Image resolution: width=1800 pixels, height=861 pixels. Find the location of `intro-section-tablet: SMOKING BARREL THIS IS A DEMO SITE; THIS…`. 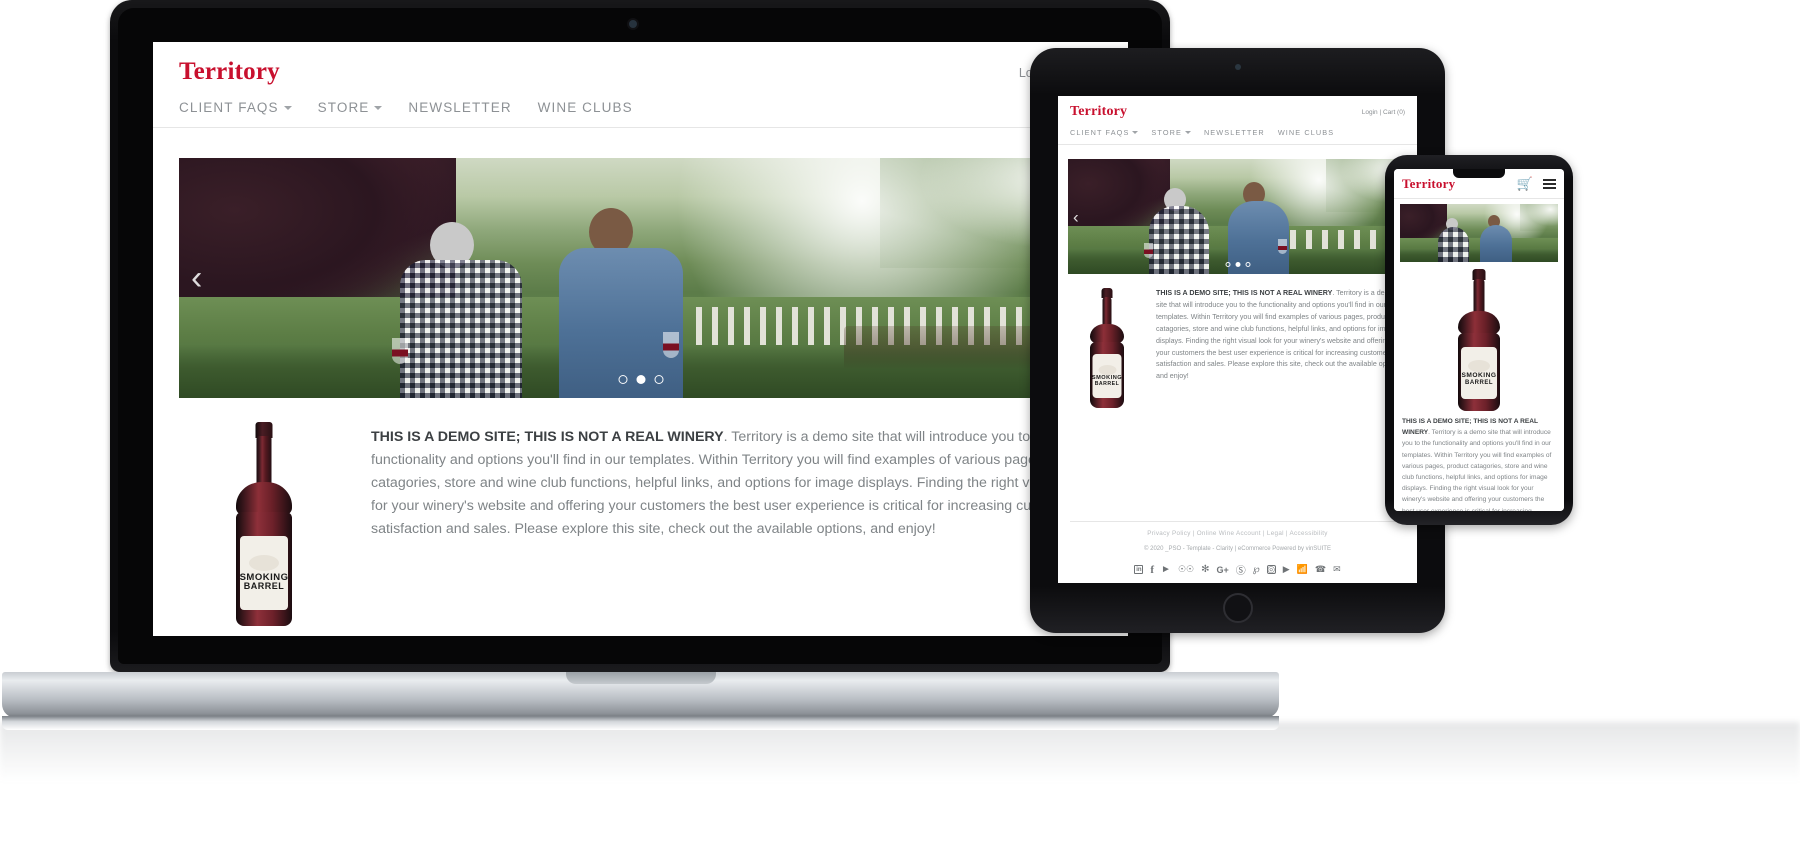

intro-section-tablet: SMOKING BARREL THIS IS A DEMO SITE; THIS… is located at coordinates (1237, 341).